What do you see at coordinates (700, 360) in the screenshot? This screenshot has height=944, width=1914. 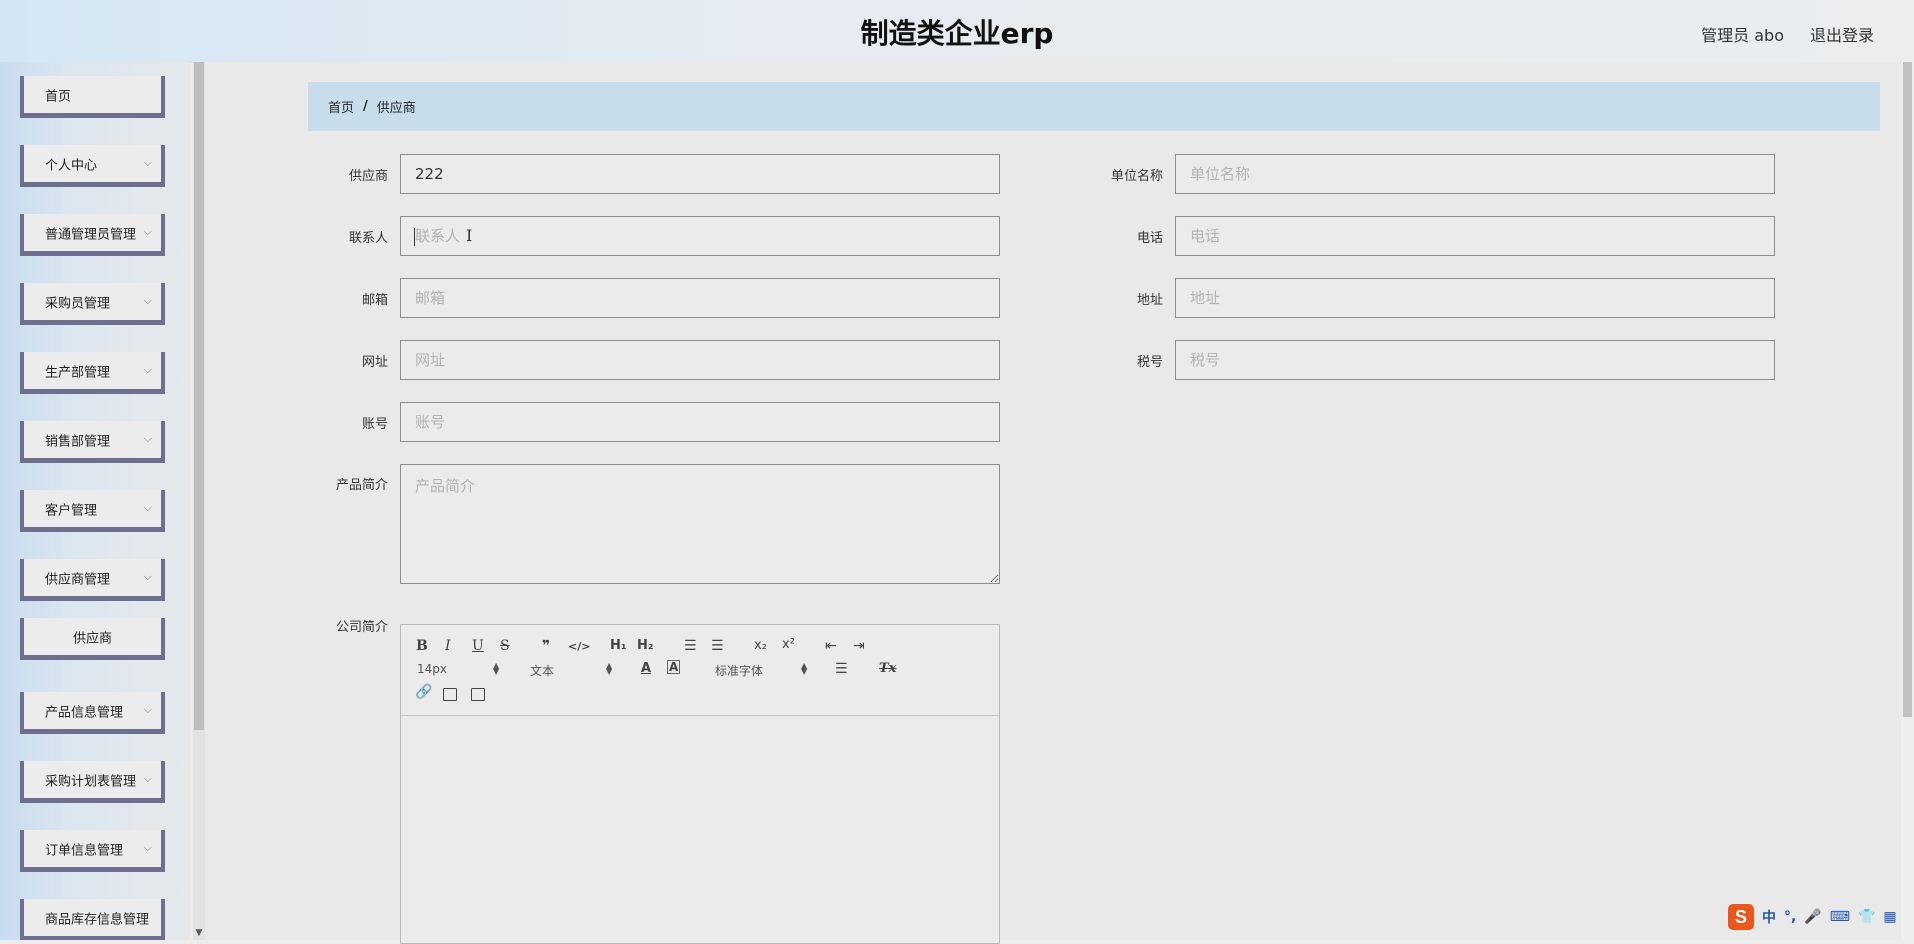 I see `website-input` at bounding box center [700, 360].